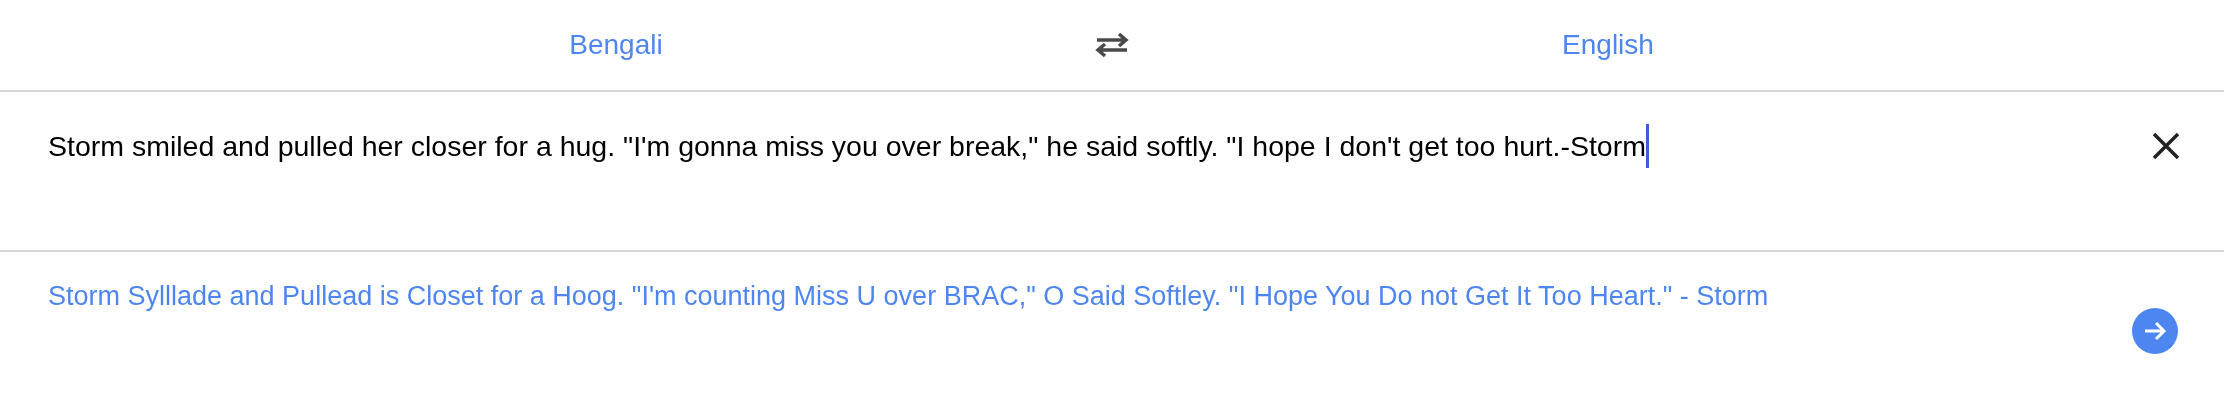 The width and height of the screenshot is (2224, 403). Describe the element at coordinates (2155, 331) in the screenshot. I see `arrow-right-icon` at that location.